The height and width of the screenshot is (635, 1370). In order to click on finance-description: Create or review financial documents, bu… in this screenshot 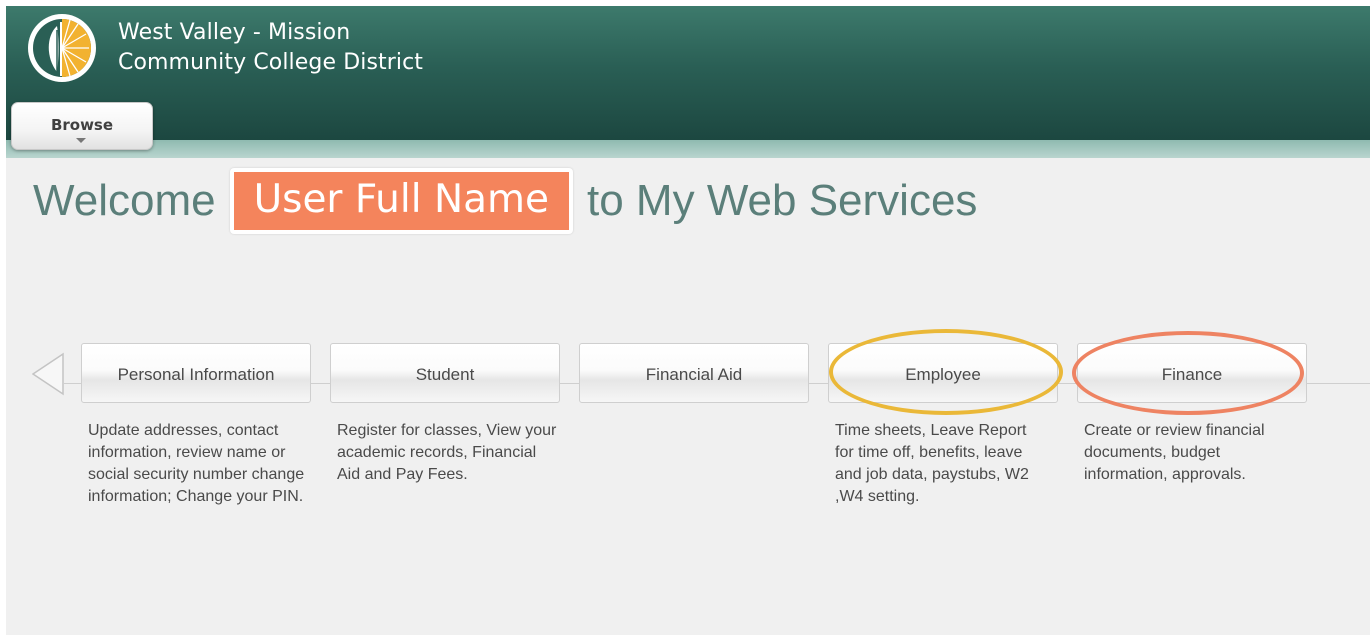, I will do `click(1174, 452)`.